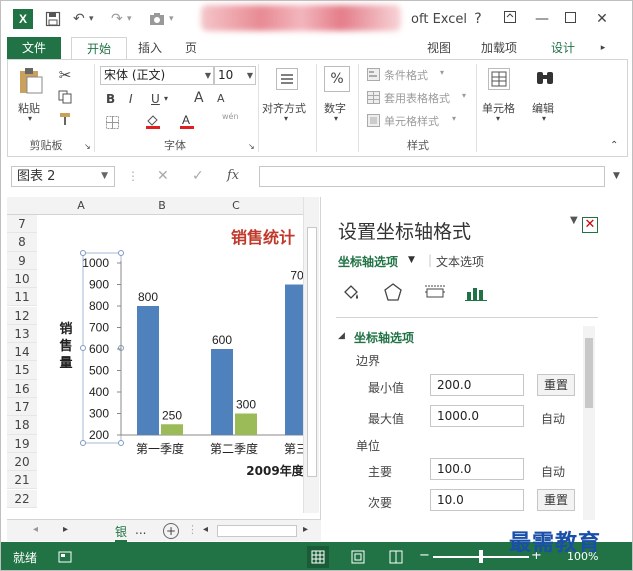  Describe the element at coordinates (477, 500) in the screenshot. I see `minor-unit-input: 10.0` at that location.